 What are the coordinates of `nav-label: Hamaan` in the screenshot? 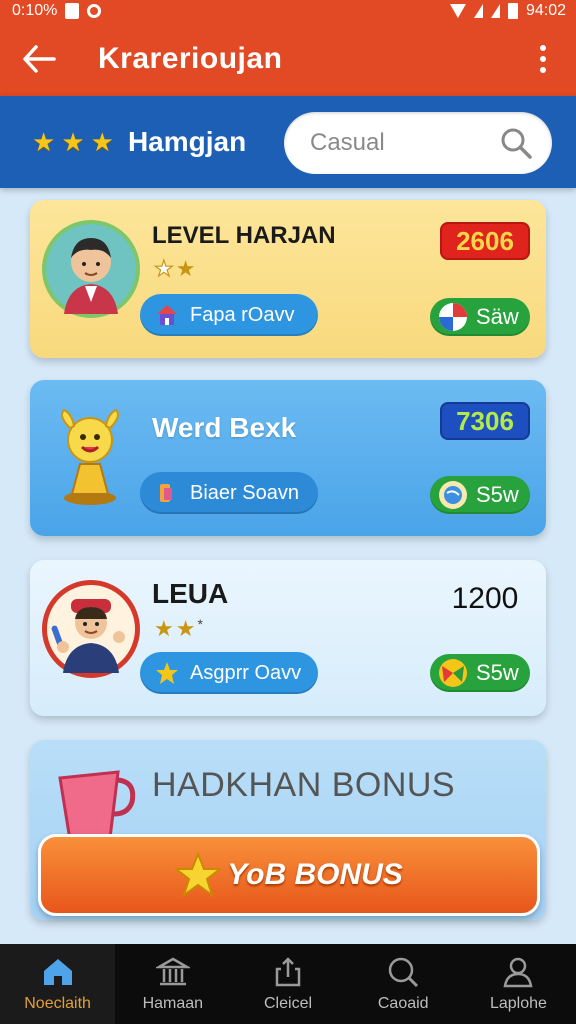 It's located at (173, 1003).